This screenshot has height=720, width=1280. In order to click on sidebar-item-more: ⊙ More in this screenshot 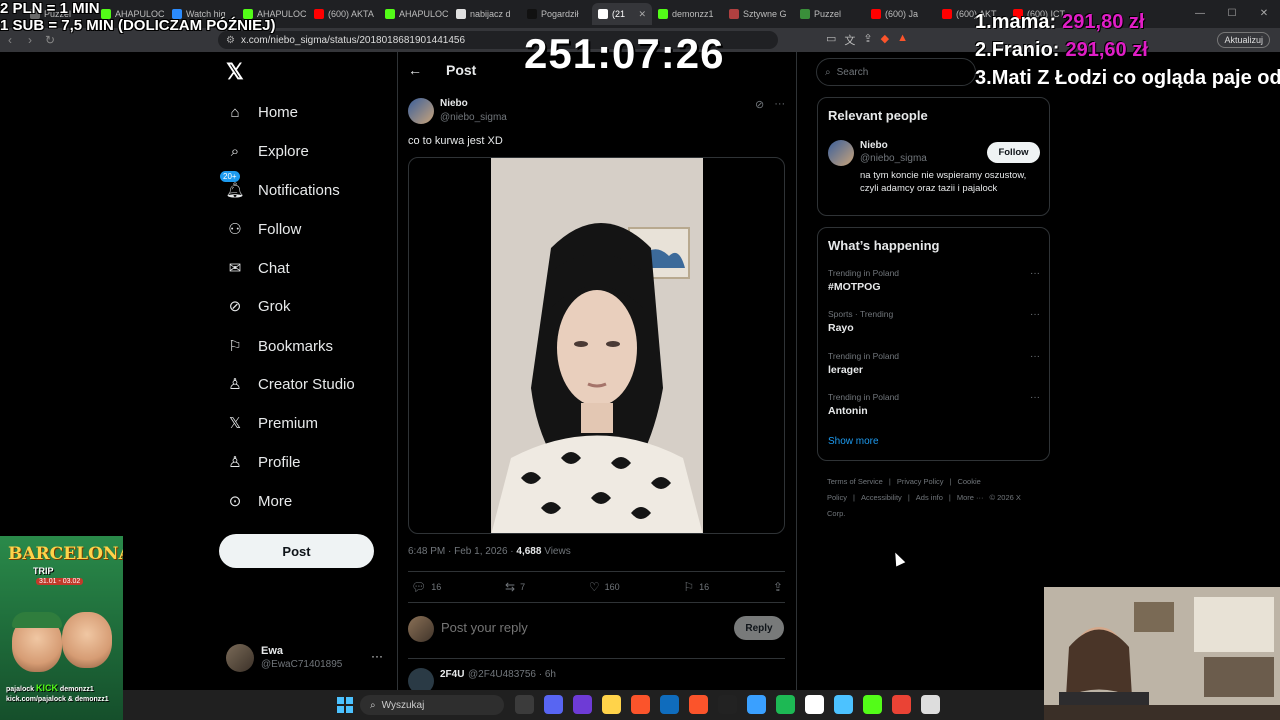, I will do `click(259, 501)`.